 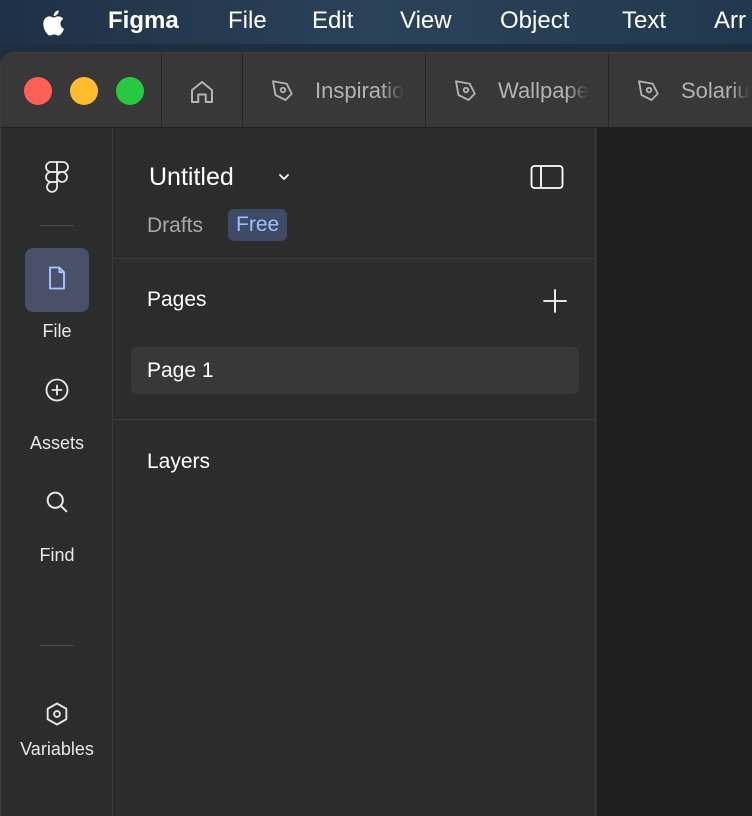 I want to click on plan-badge: Free, so click(x=258, y=225).